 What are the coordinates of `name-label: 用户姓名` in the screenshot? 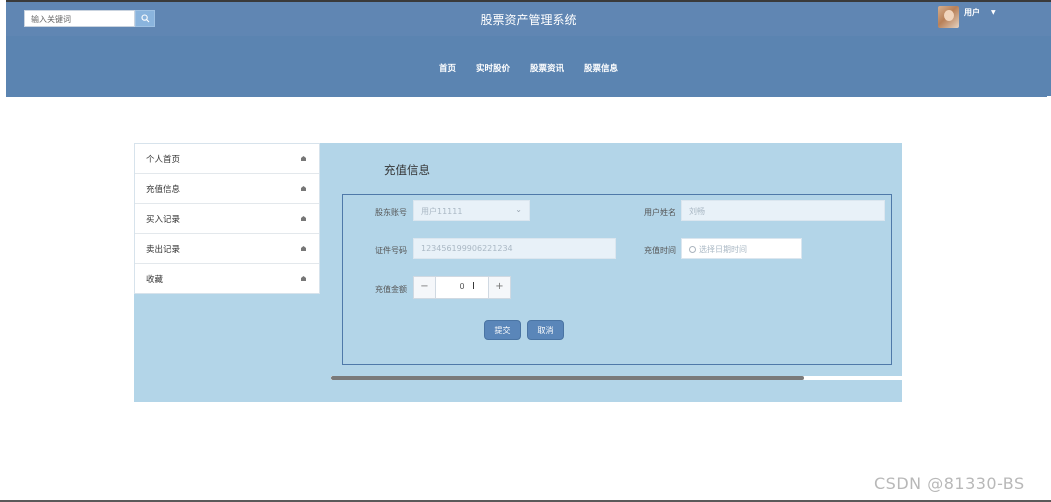 It's located at (660, 212).